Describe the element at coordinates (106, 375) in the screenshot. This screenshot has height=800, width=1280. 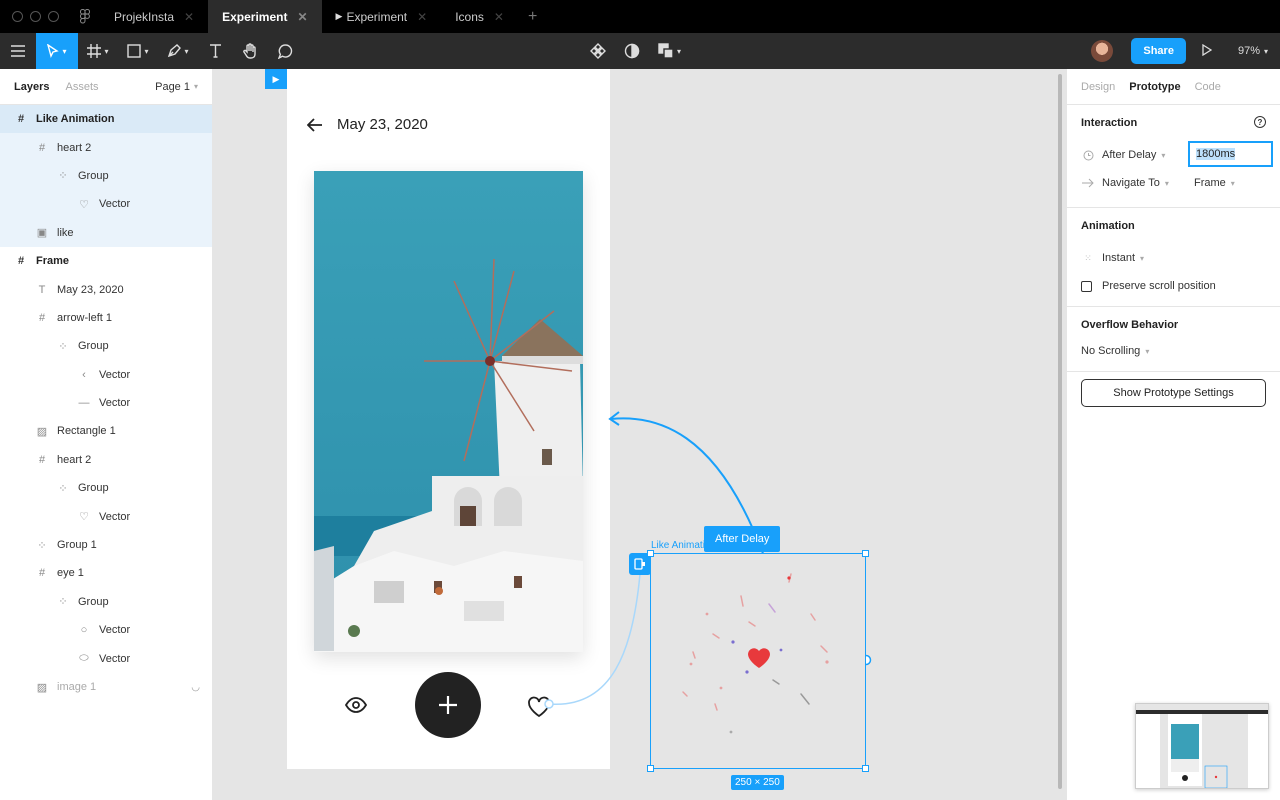
I see `layer-item: ‹ Vector` at that location.